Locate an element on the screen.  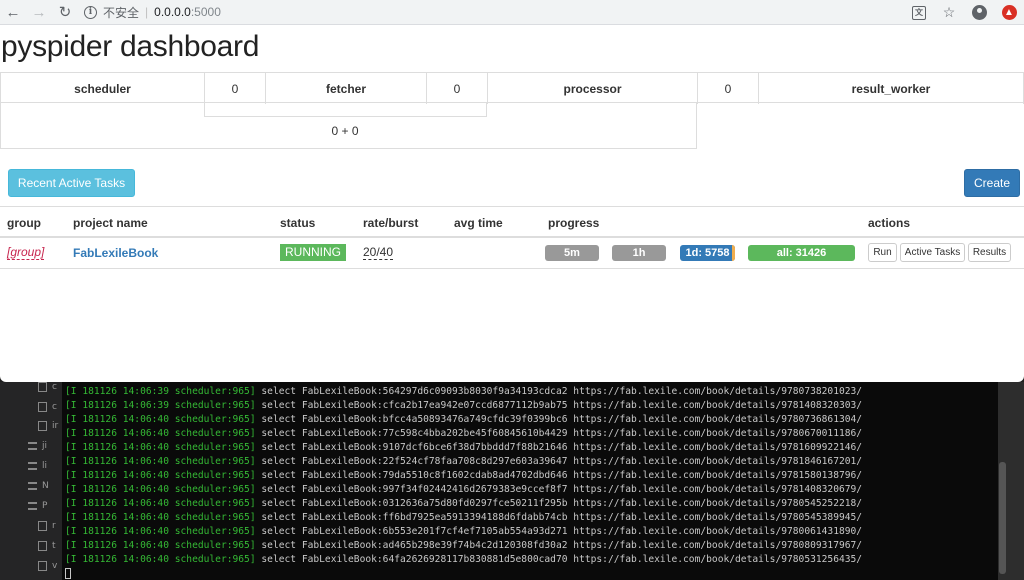
tree-item: t is located at coordinates (47, 546).